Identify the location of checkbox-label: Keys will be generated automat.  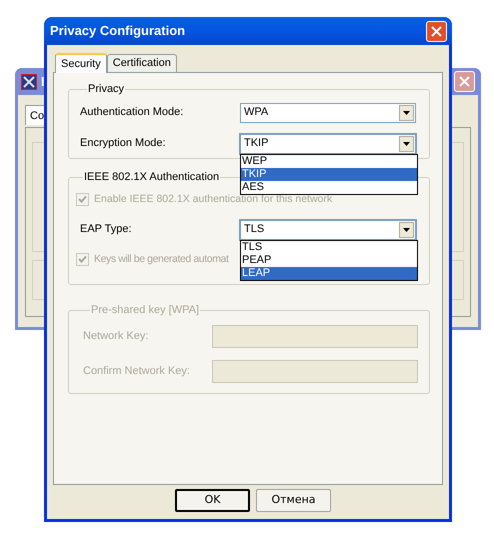
(161, 259).